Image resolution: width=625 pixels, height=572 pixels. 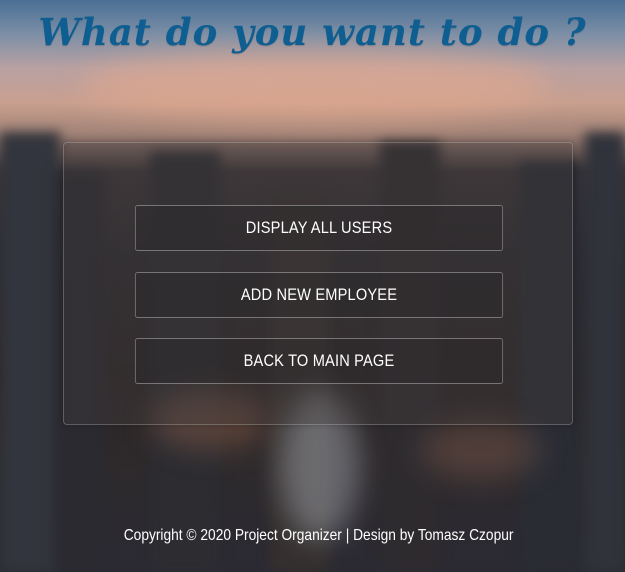 I want to click on display-all-users-label: DISPLAY ALL USERS, so click(x=319, y=227).